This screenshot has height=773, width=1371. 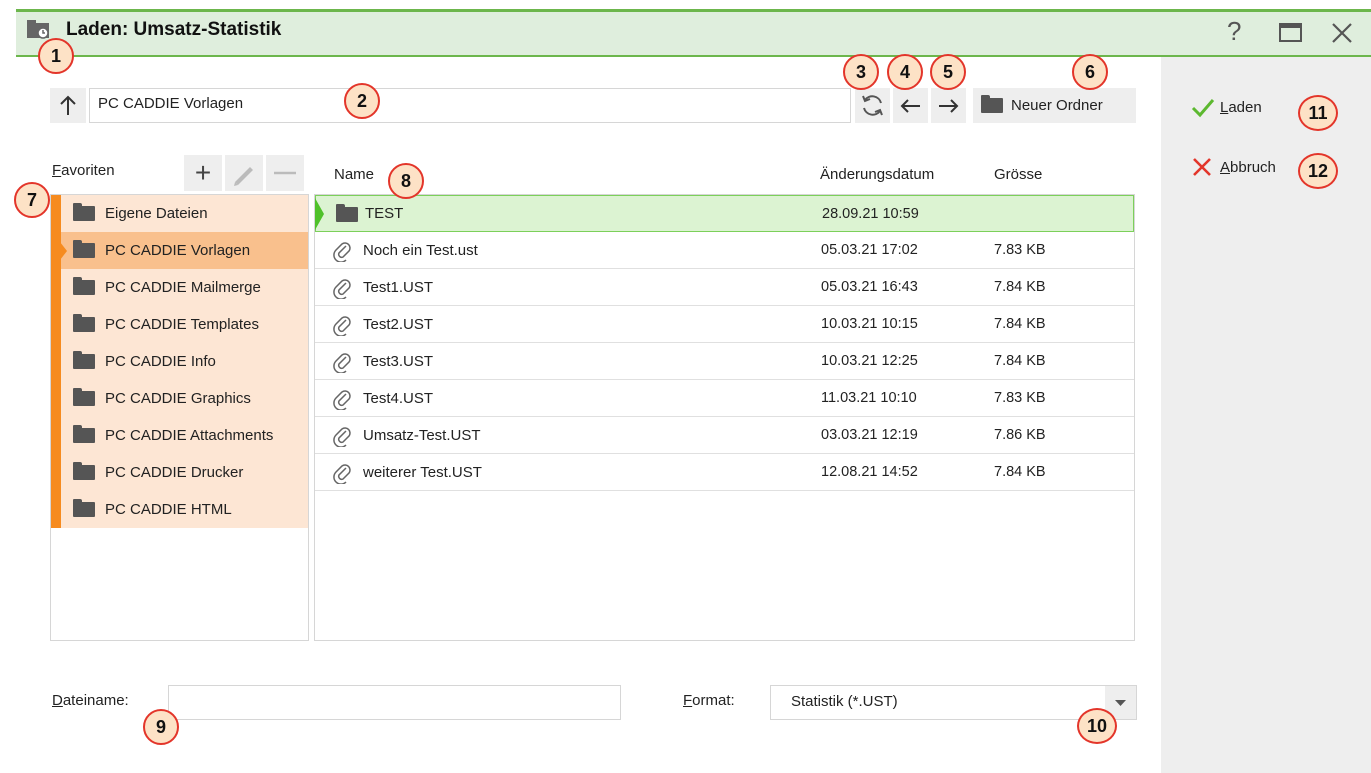 I want to click on callout-marker: 8, so click(x=406, y=181).